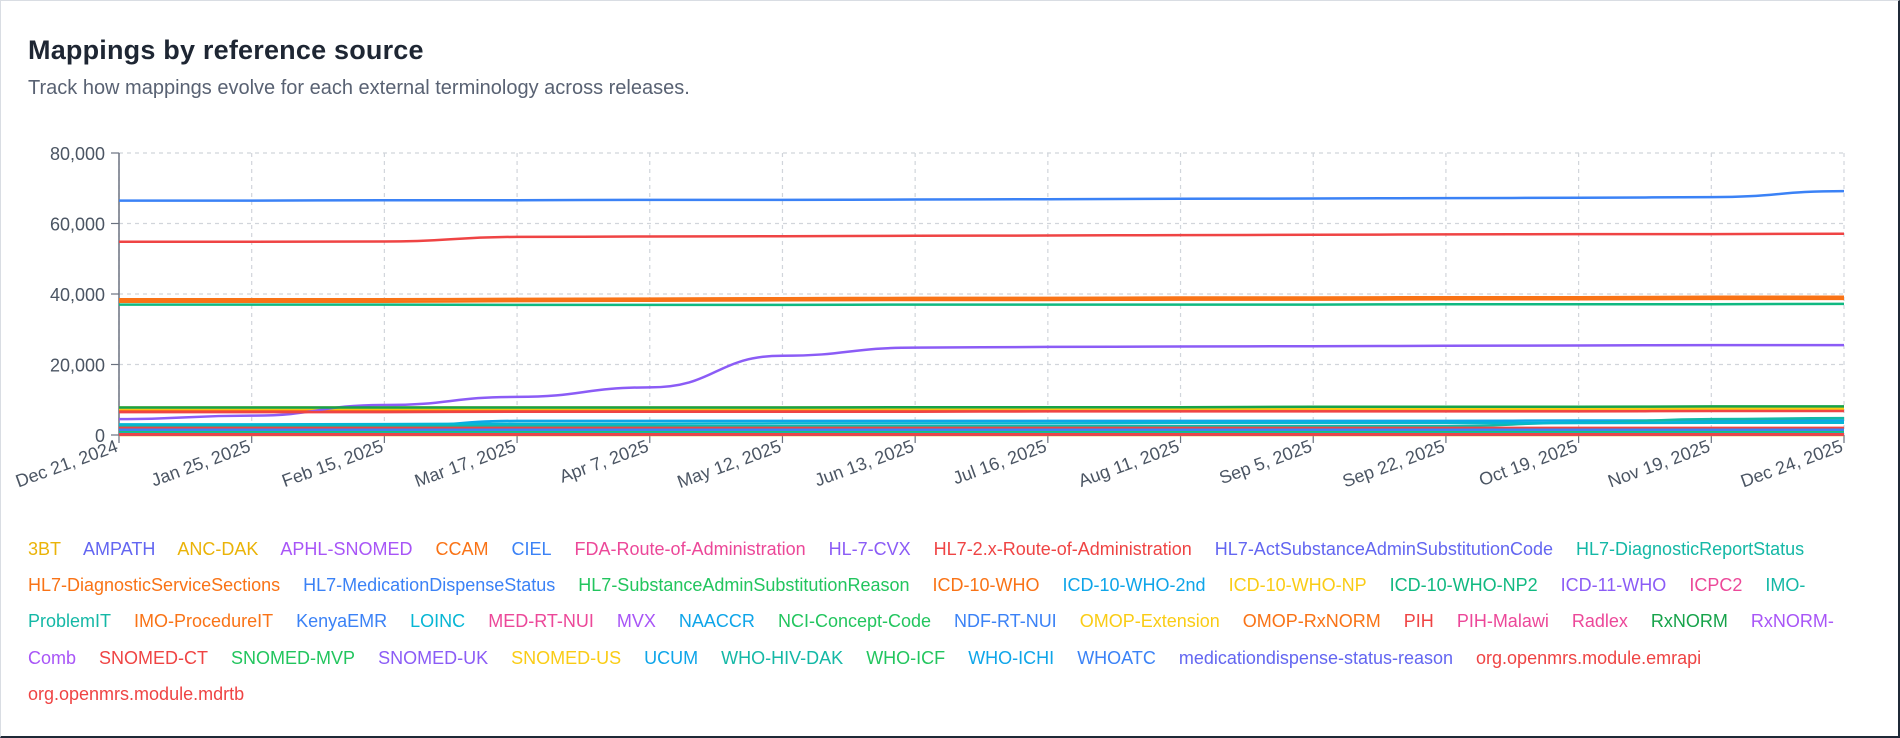 This screenshot has width=1900, height=738. I want to click on x-tick-label: Aug 11, 2025, so click(1129, 463).